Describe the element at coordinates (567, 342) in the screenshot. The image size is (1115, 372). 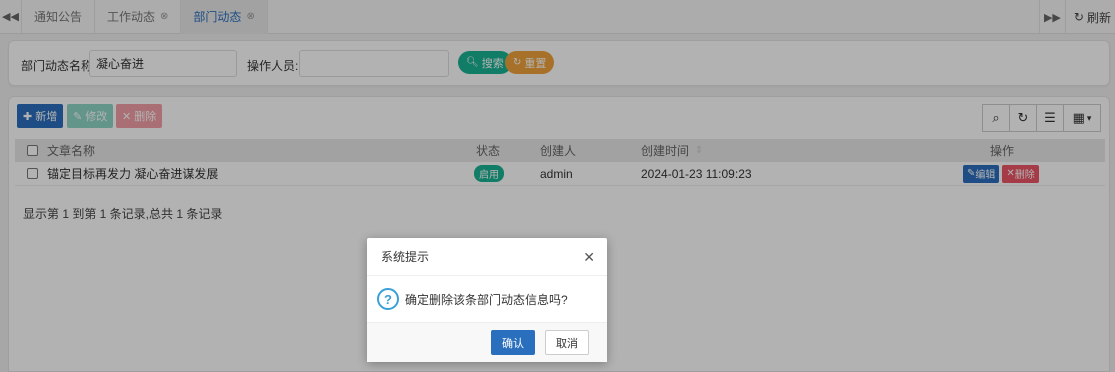
I see `cancel-button: 取消` at that location.